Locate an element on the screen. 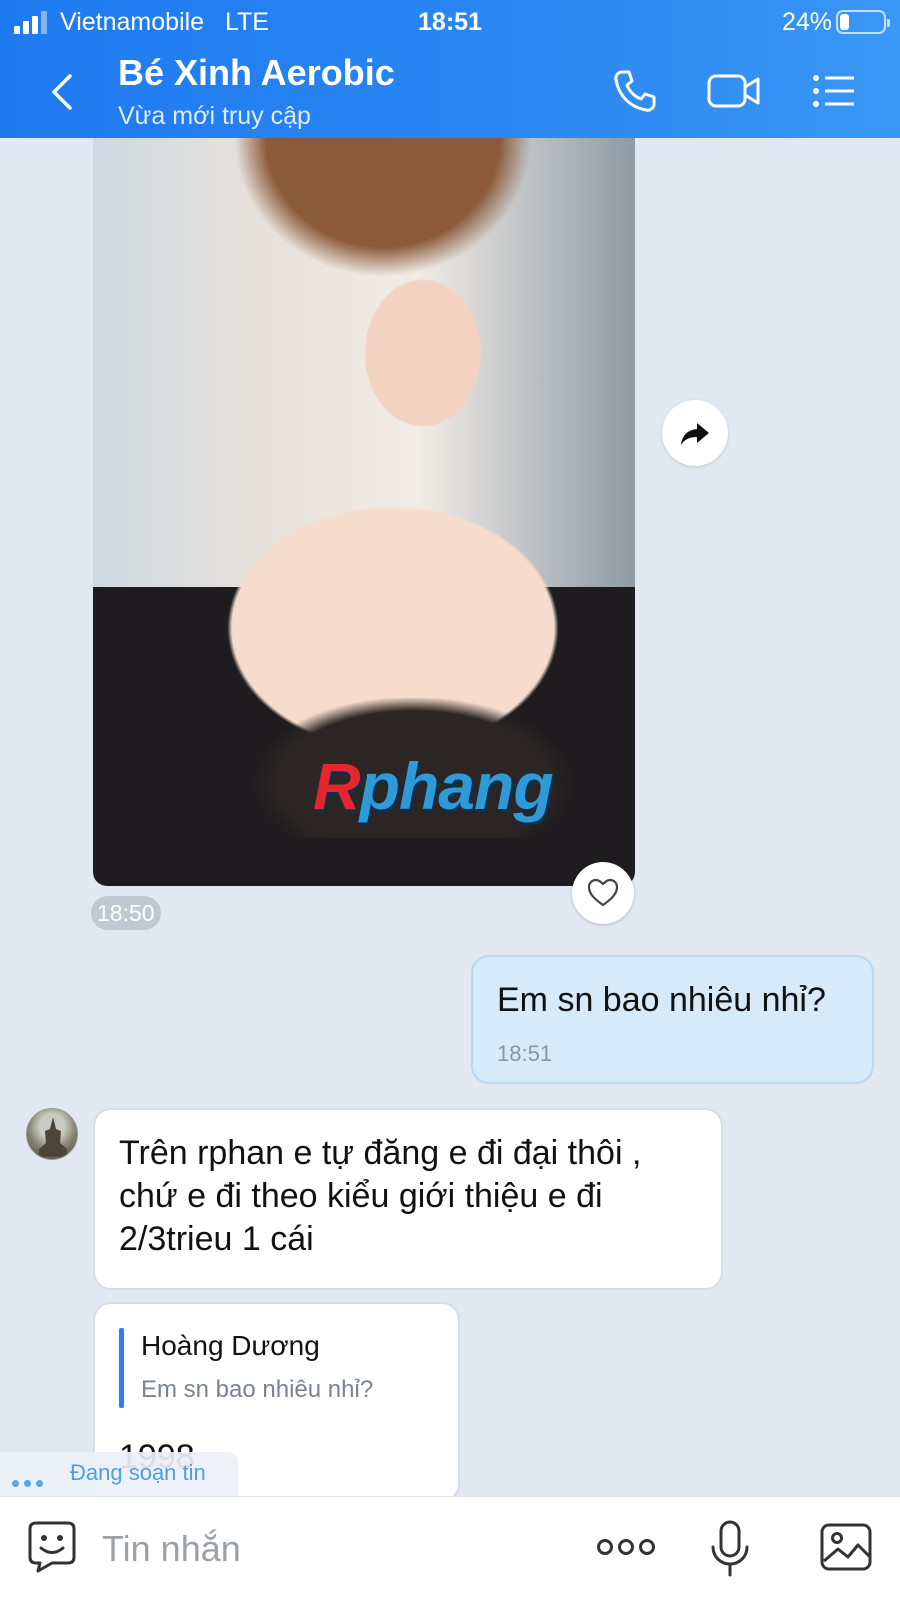 The height and width of the screenshot is (1600, 900). watermark-logo: Rphang is located at coordinates (433, 786).